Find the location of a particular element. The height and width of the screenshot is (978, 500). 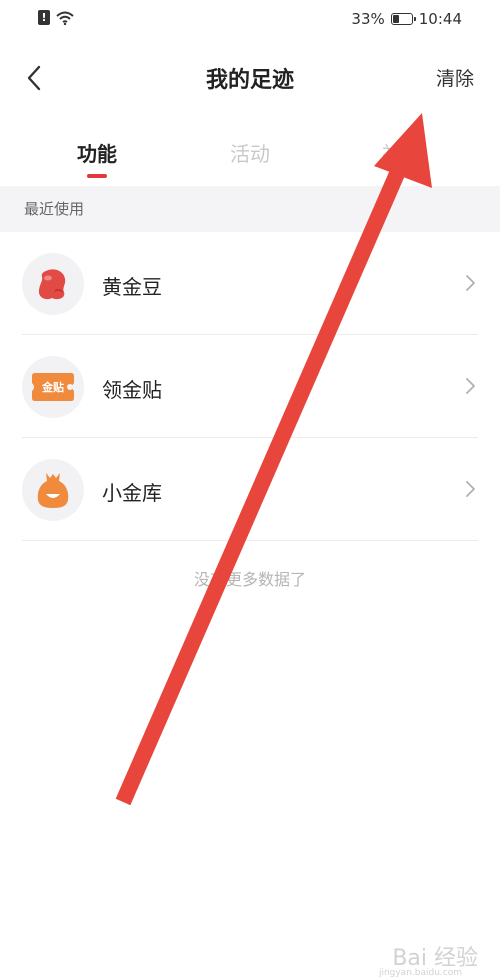

clear-button: 清除 is located at coordinates (455, 77).